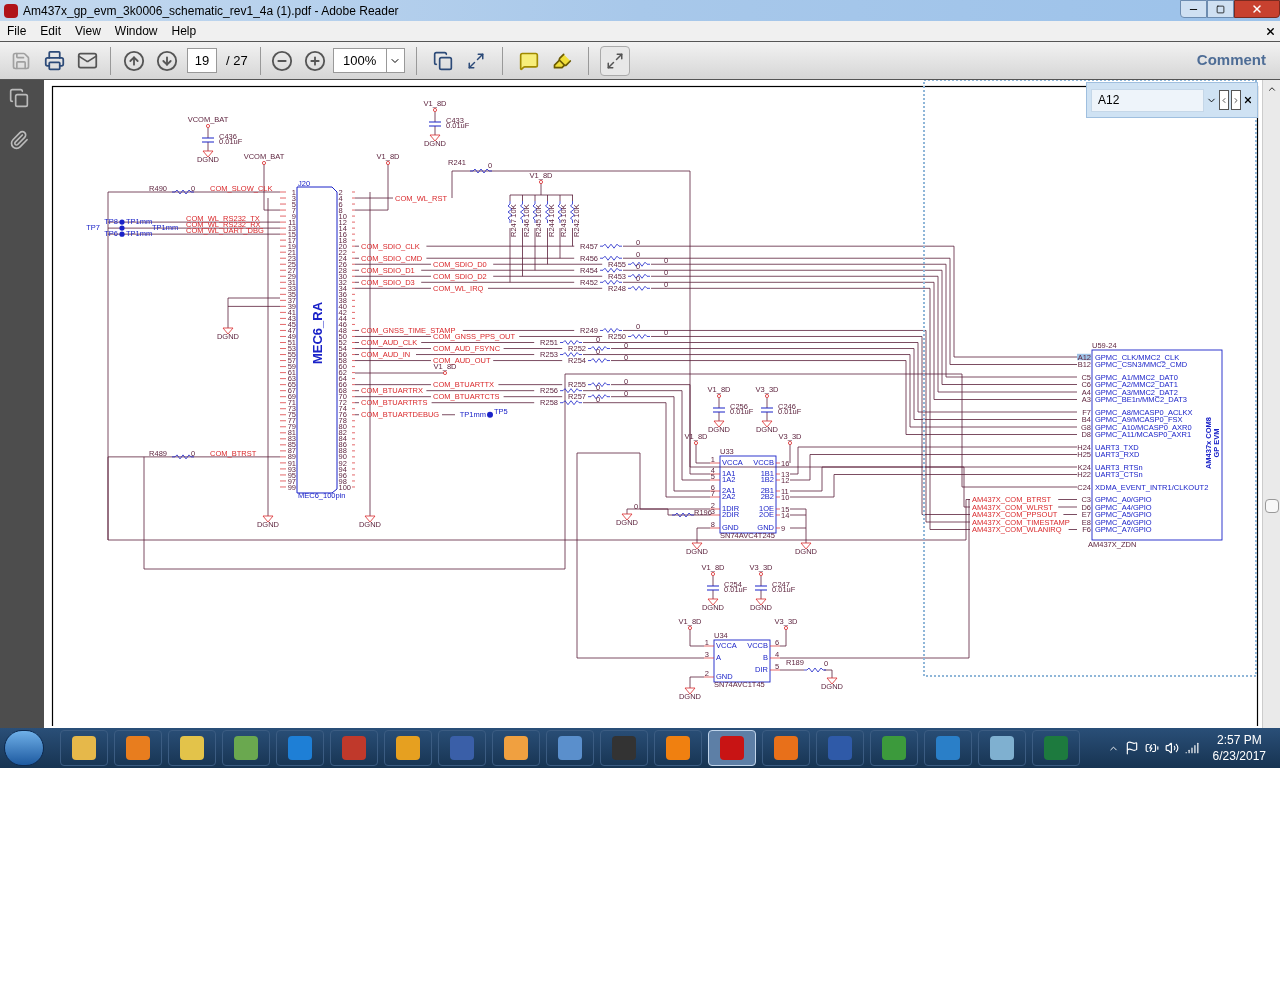 The width and height of the screenshot is (1280, 1008). What do you see at coordinates (317, 333) in the screenshot?
I see `connector-title: MEC6_RA` at bounding box center [317, 333].